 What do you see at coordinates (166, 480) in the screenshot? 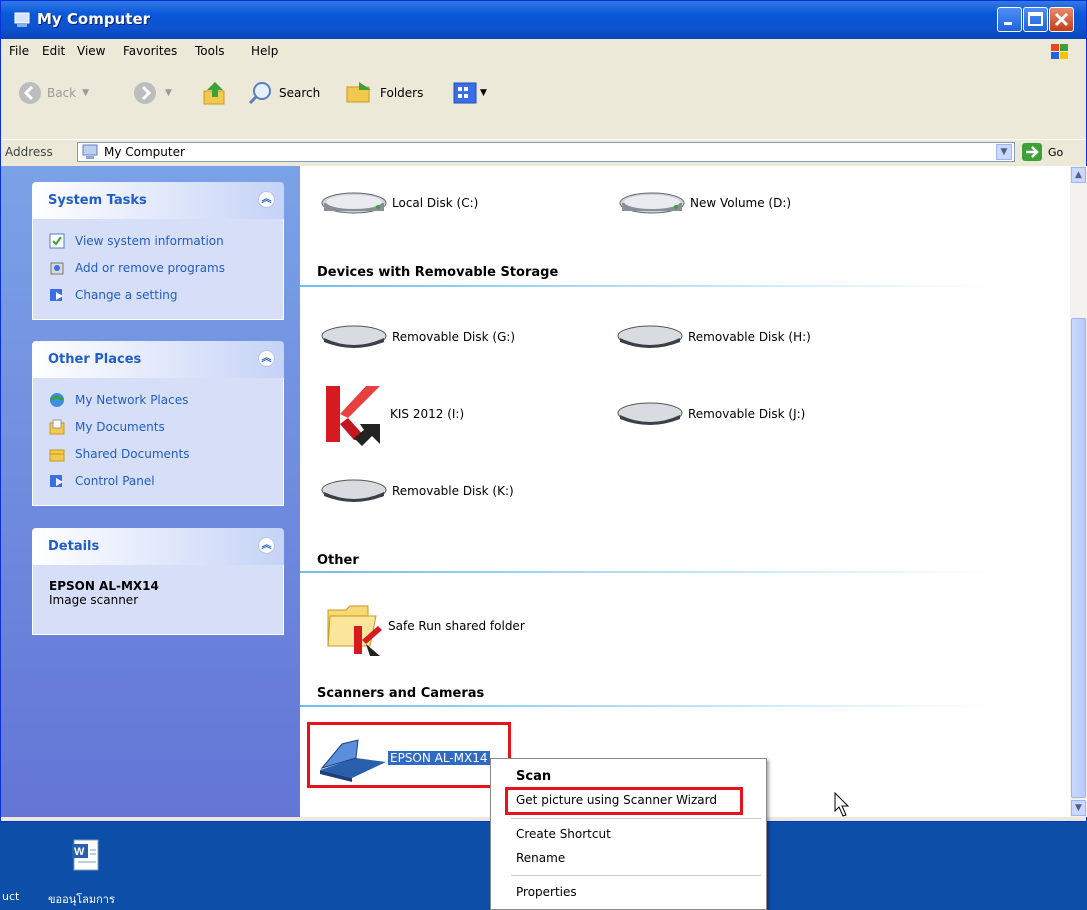
I see `control-panel-link: Control Panel` at bounding box center [166, 480].